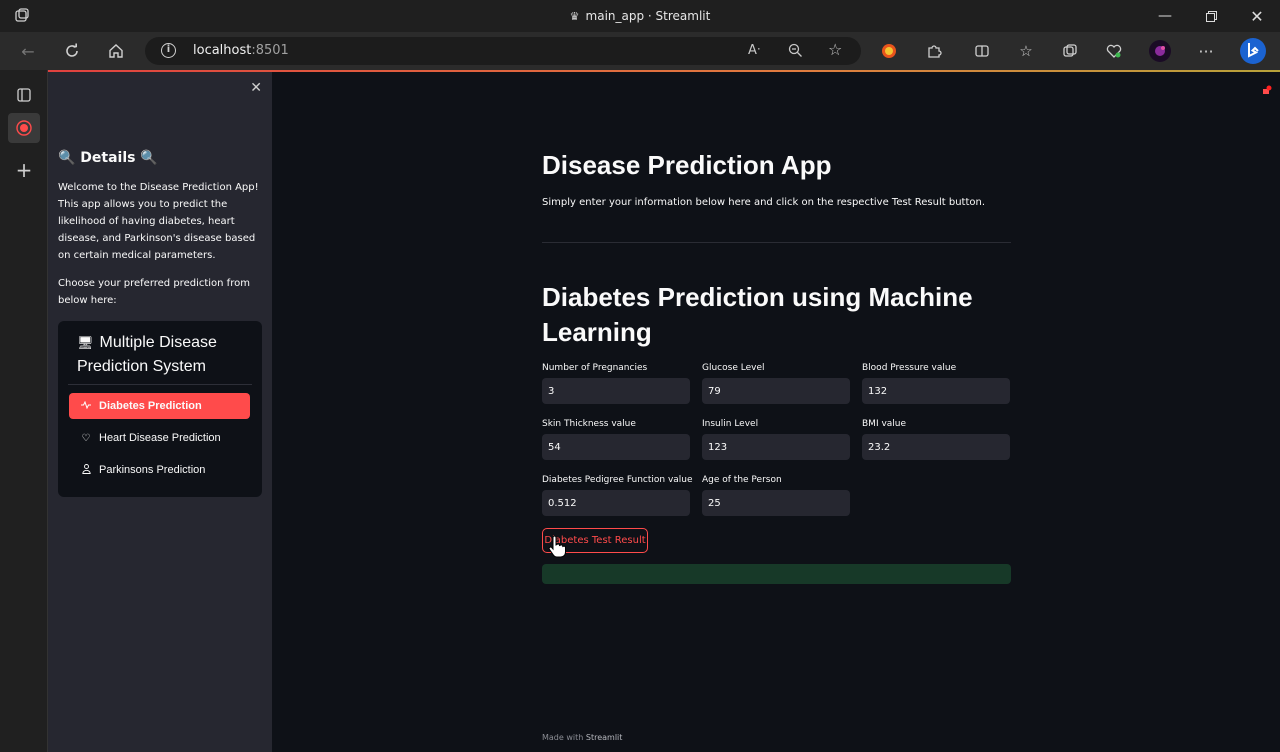  I want to click on glucose-label: Glucose Level, so click(733, 368).